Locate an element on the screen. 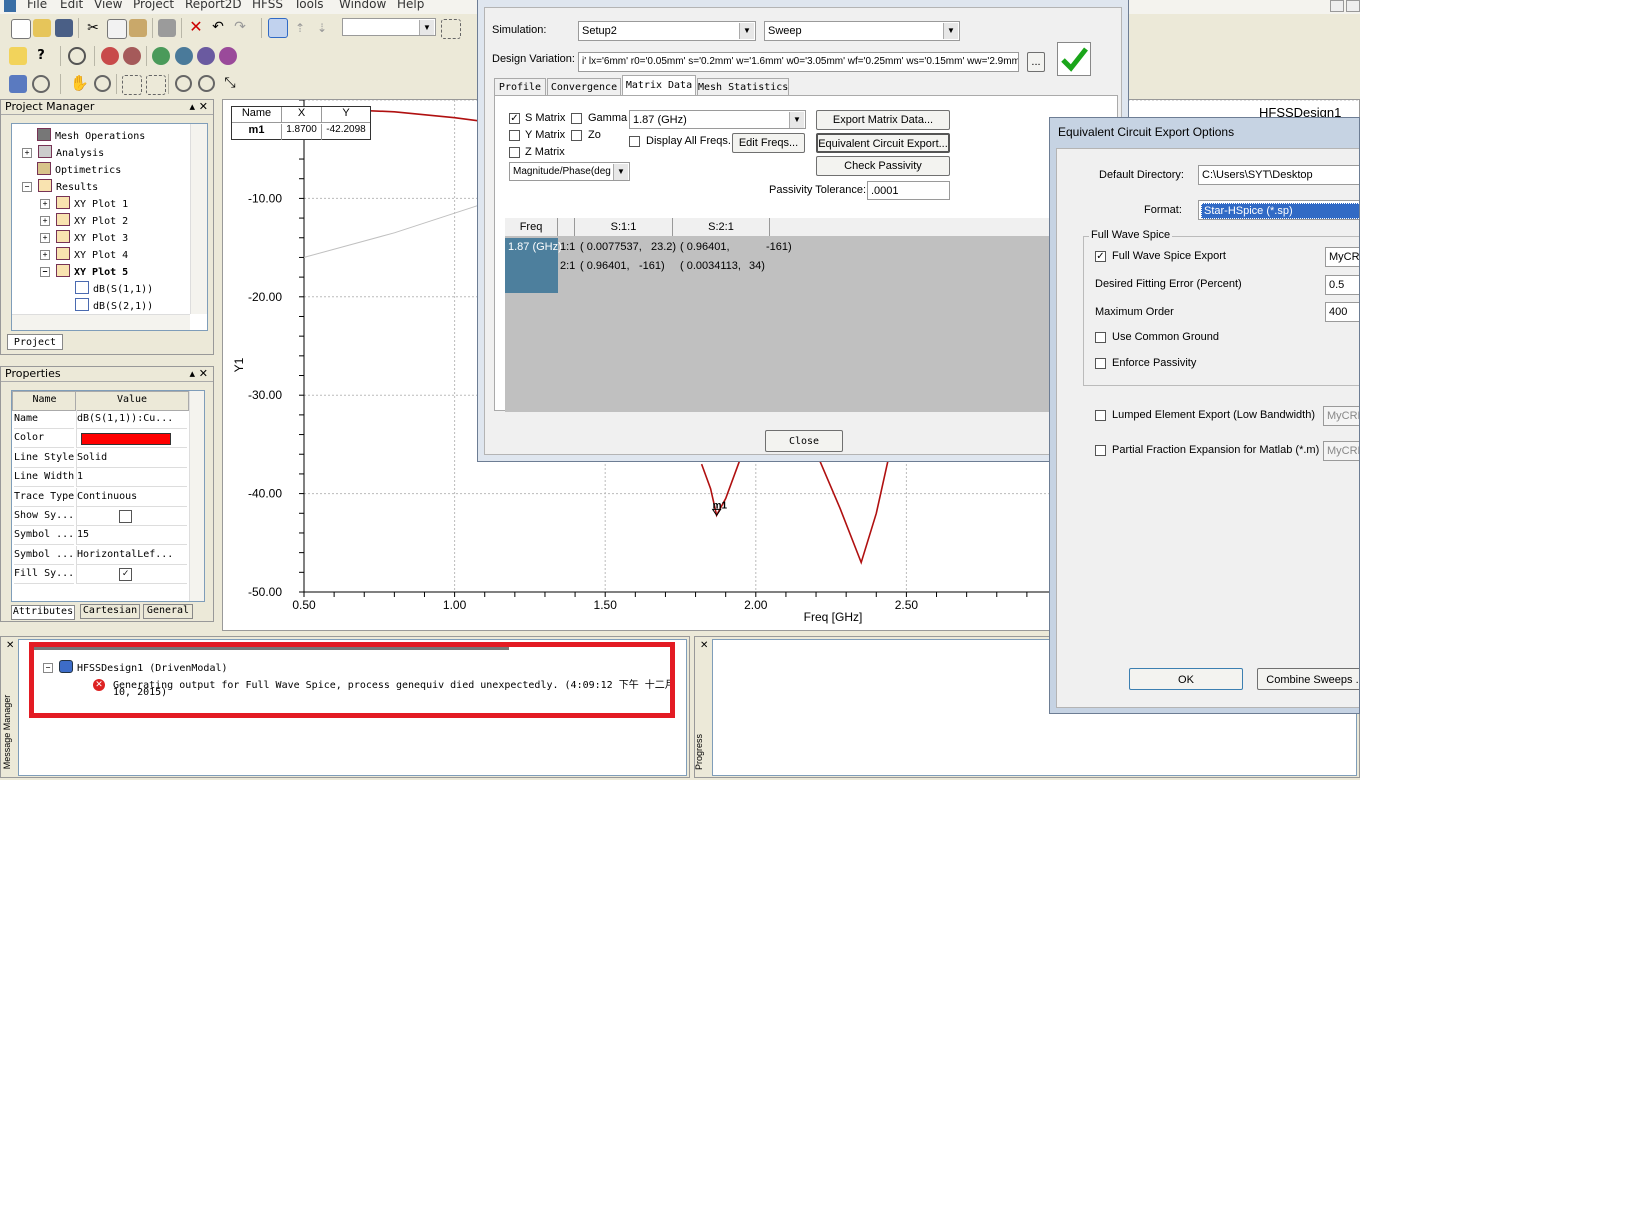 The height and width of the screenshot is (1224, 1632). pan-hand-icon: ✋ is located at coordinates (79, 83).